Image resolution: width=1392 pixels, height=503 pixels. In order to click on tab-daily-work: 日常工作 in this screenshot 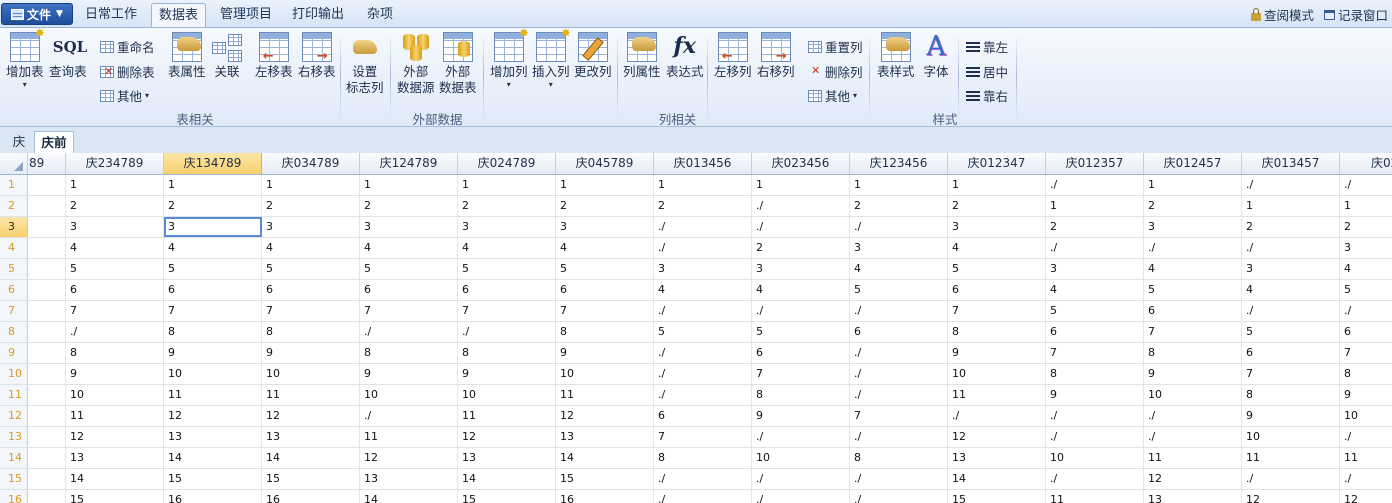, I will do `click(111, 13)`.